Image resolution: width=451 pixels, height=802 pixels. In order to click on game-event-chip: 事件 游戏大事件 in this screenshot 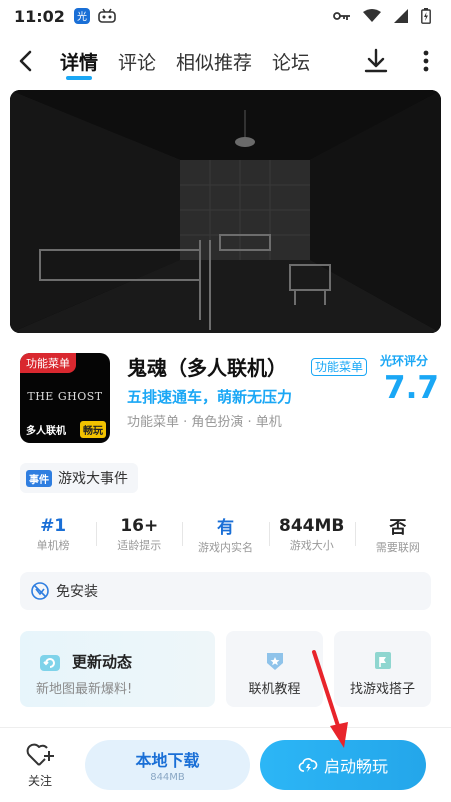, I will do `click(79, 478)`.